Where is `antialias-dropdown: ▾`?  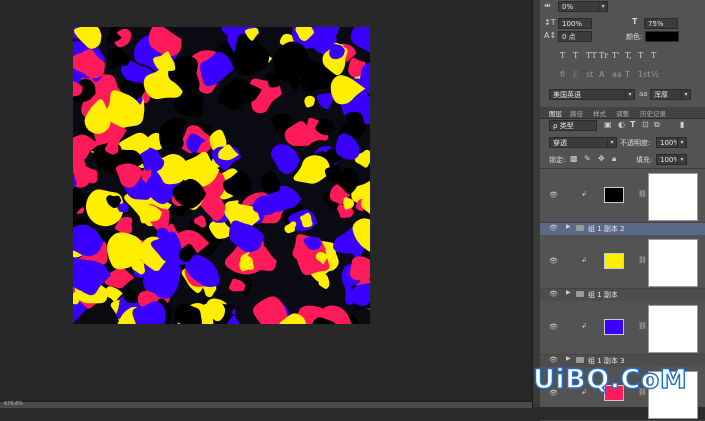
antialias-dropdown: ▾ is located at coordinates (686, 94).